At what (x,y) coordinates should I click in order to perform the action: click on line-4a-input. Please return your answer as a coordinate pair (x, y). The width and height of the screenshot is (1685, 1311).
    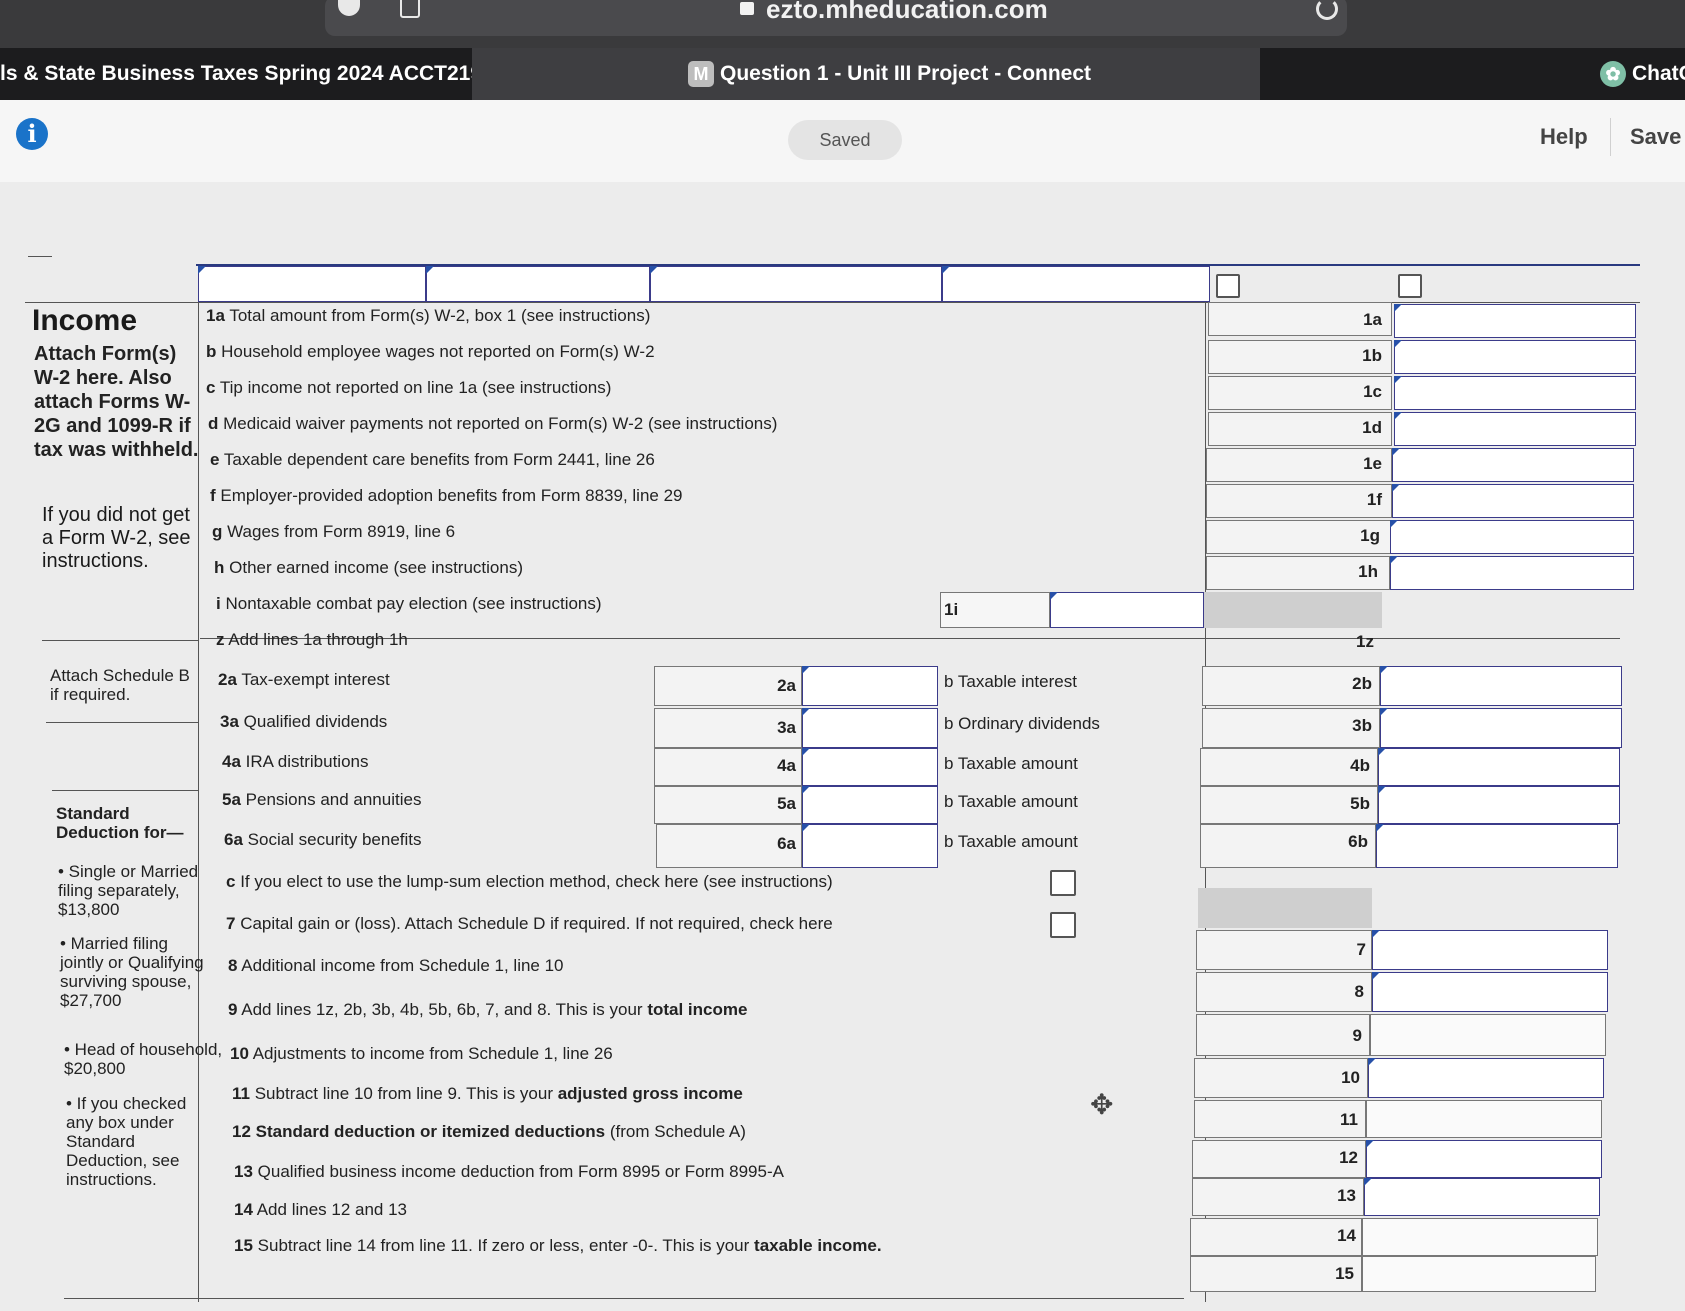
    Looking at the image, I should click on (870, 767).